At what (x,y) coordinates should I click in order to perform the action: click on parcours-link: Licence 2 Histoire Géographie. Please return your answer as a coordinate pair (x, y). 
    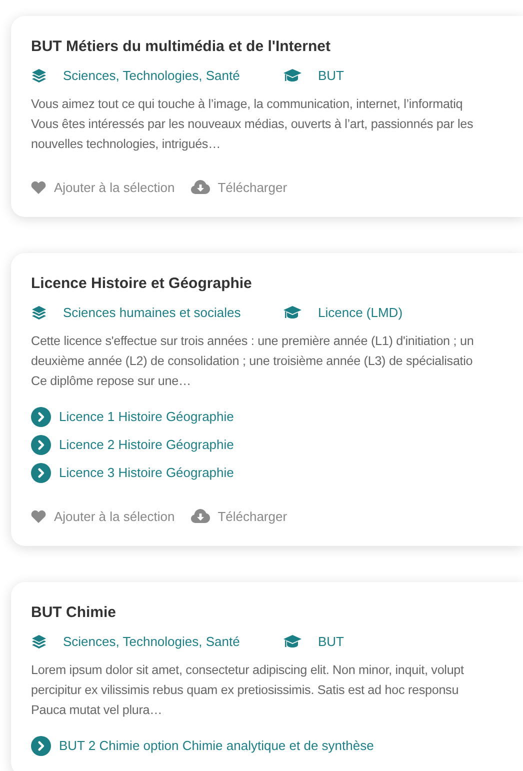
    Looking at the image, I should click on (146, 444).